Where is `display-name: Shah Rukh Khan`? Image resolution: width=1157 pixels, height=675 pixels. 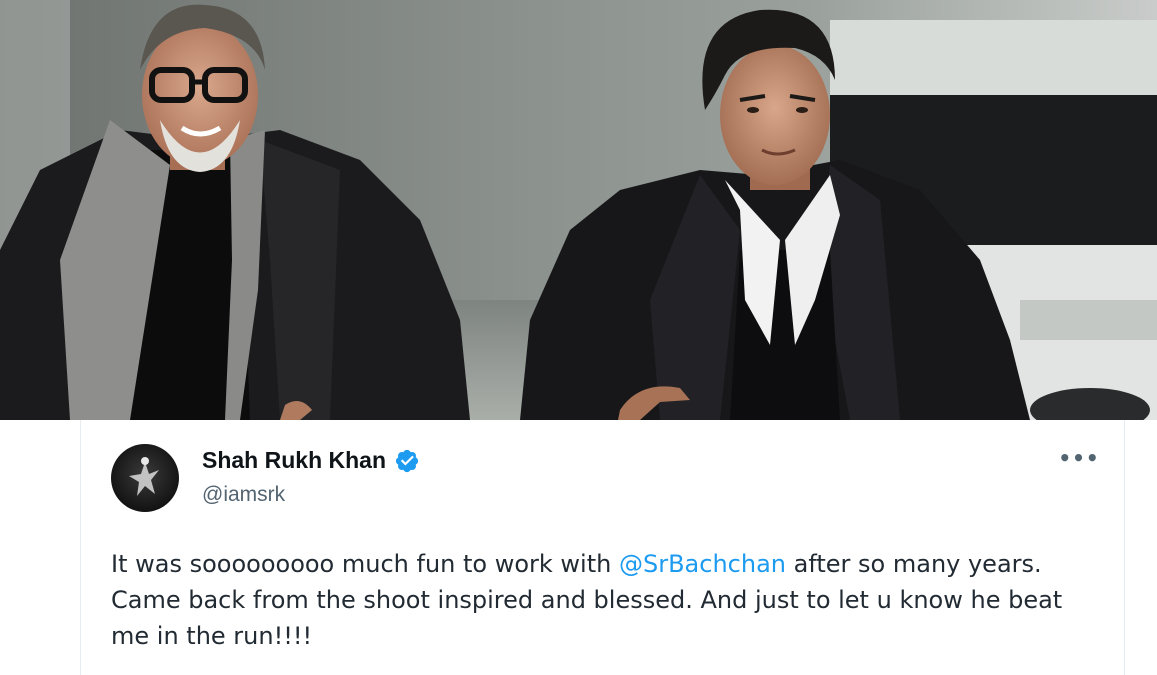
display-name: Shah Rukh Khan is located at coordinates (294, 460).